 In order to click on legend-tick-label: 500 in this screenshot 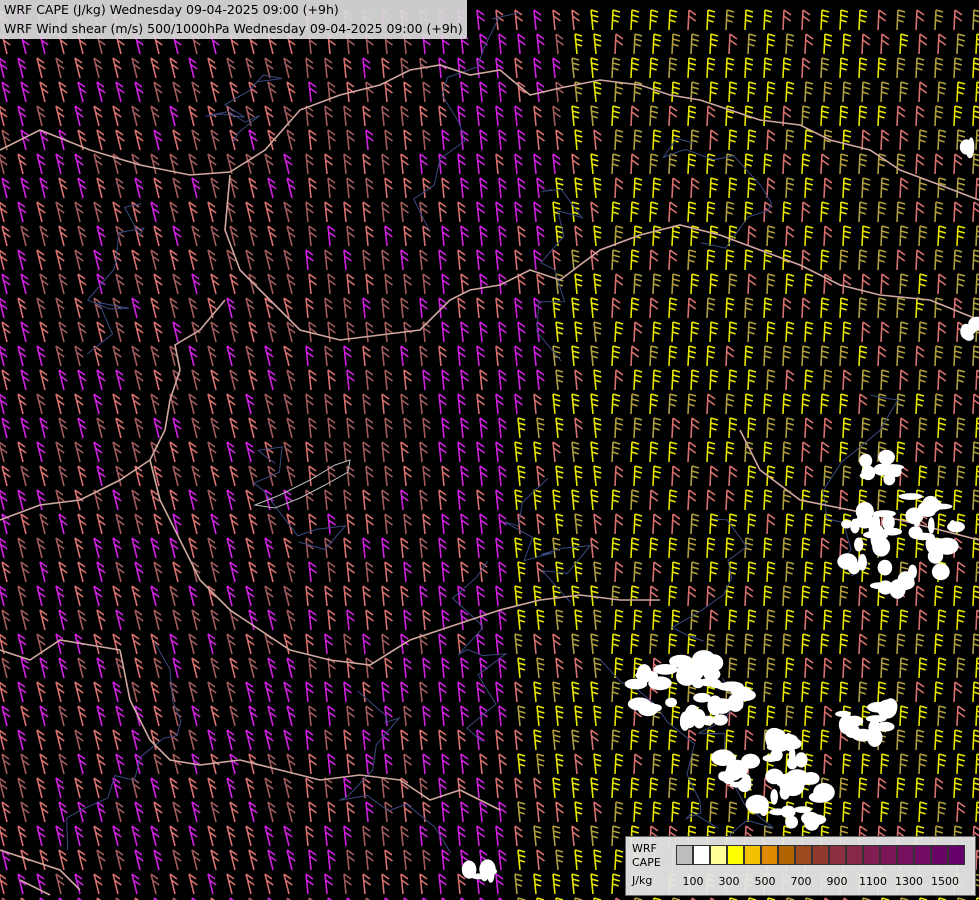, I will do `click(765, 881)`.